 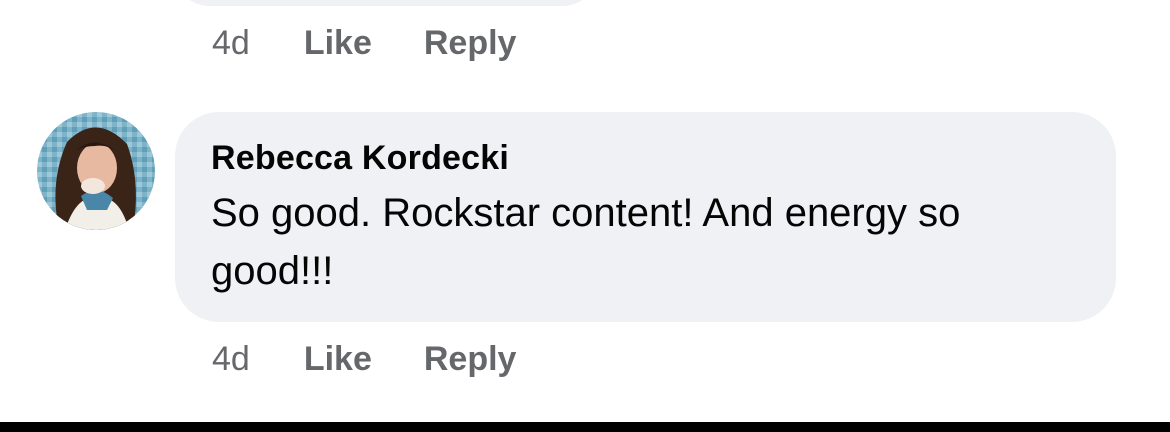 I want to click on previous-comment-bubble, so click(x=386, y=3).